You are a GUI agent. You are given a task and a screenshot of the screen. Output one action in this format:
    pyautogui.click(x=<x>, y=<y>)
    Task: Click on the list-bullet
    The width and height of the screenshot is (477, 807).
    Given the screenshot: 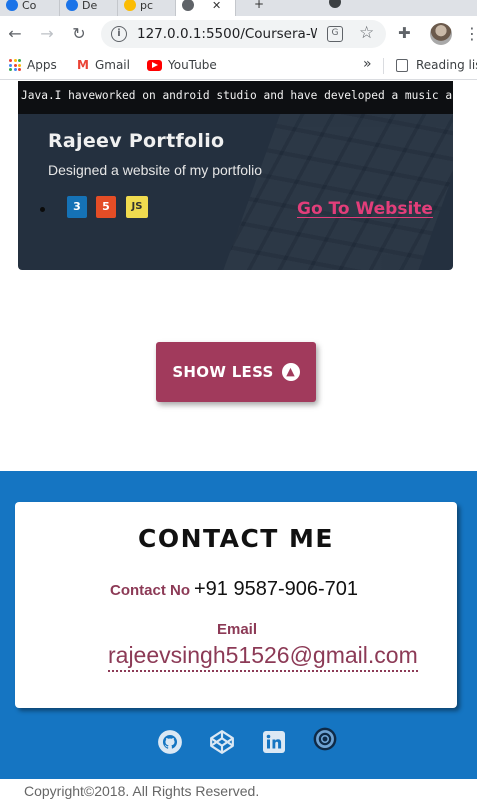 What is the action you would take?
    pyautogui.click(x=42, y=209)
    